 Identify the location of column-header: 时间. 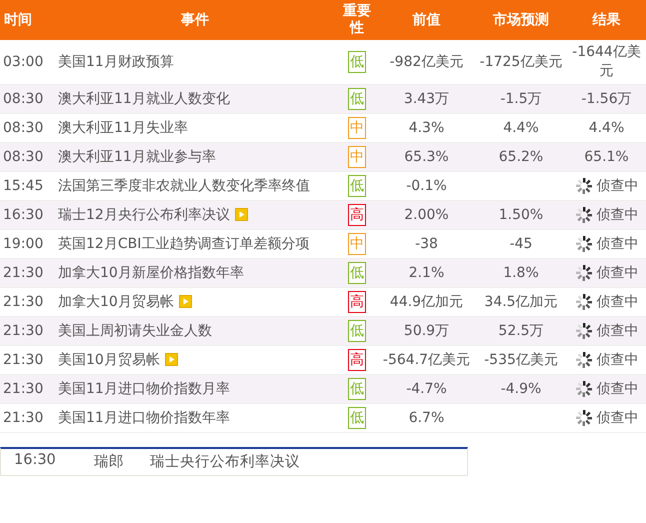
(18, 20).